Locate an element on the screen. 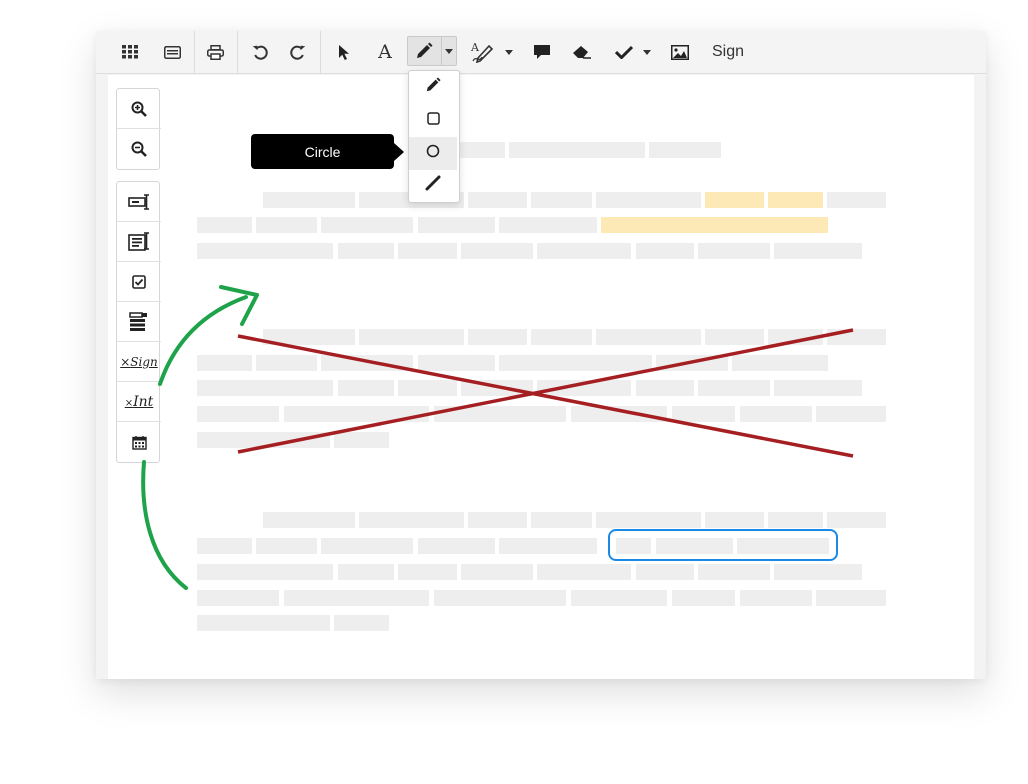 Image resolution: width=1028 pixels, height=784 pixels. dropdown-field-icon is located at coordinates (139, 322).